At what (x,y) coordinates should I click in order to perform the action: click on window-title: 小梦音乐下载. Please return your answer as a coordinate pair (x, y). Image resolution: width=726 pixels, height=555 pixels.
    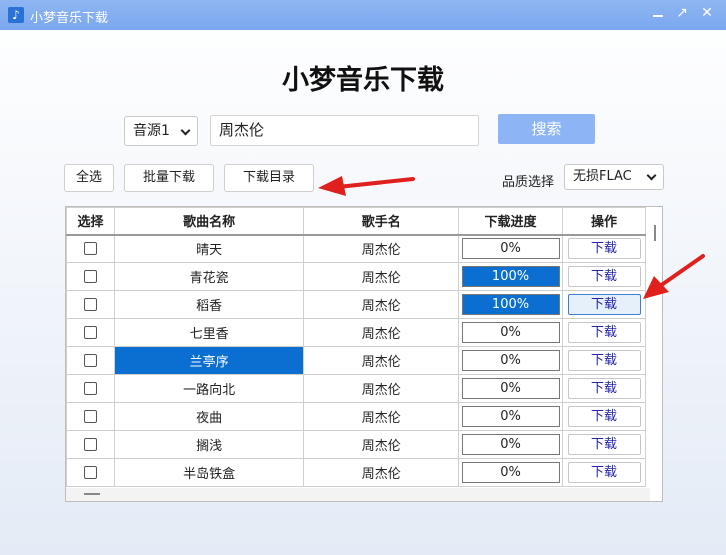
    Looking at the image, I should click on (69, 18).